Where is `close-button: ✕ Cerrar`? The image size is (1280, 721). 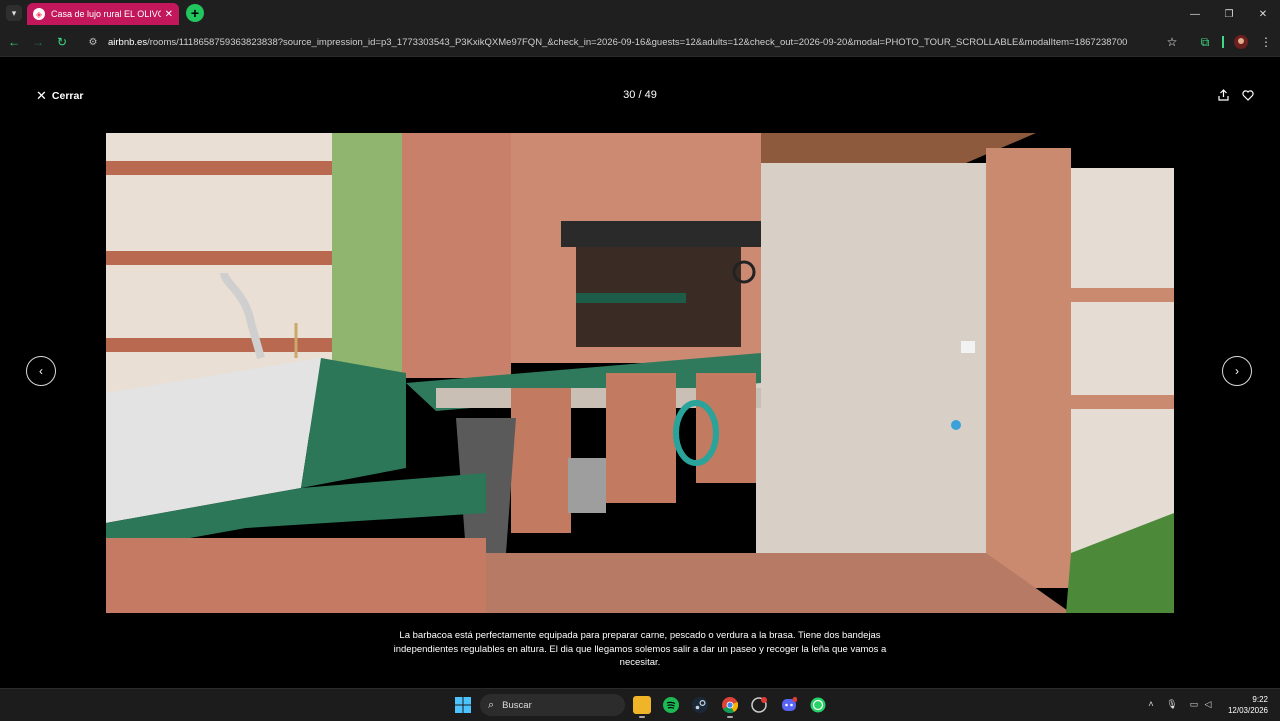 close-button: ✕ Cerrar is located at coordinates (59, 96).